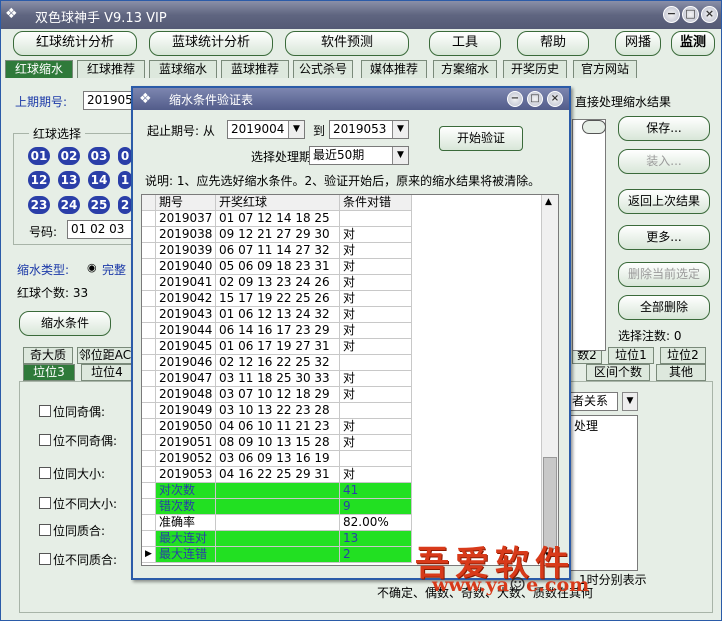 This screenshot has height=621, width=722. I want to click on tab-adjacent-ac: 邻位距AC, so click(105, 355).